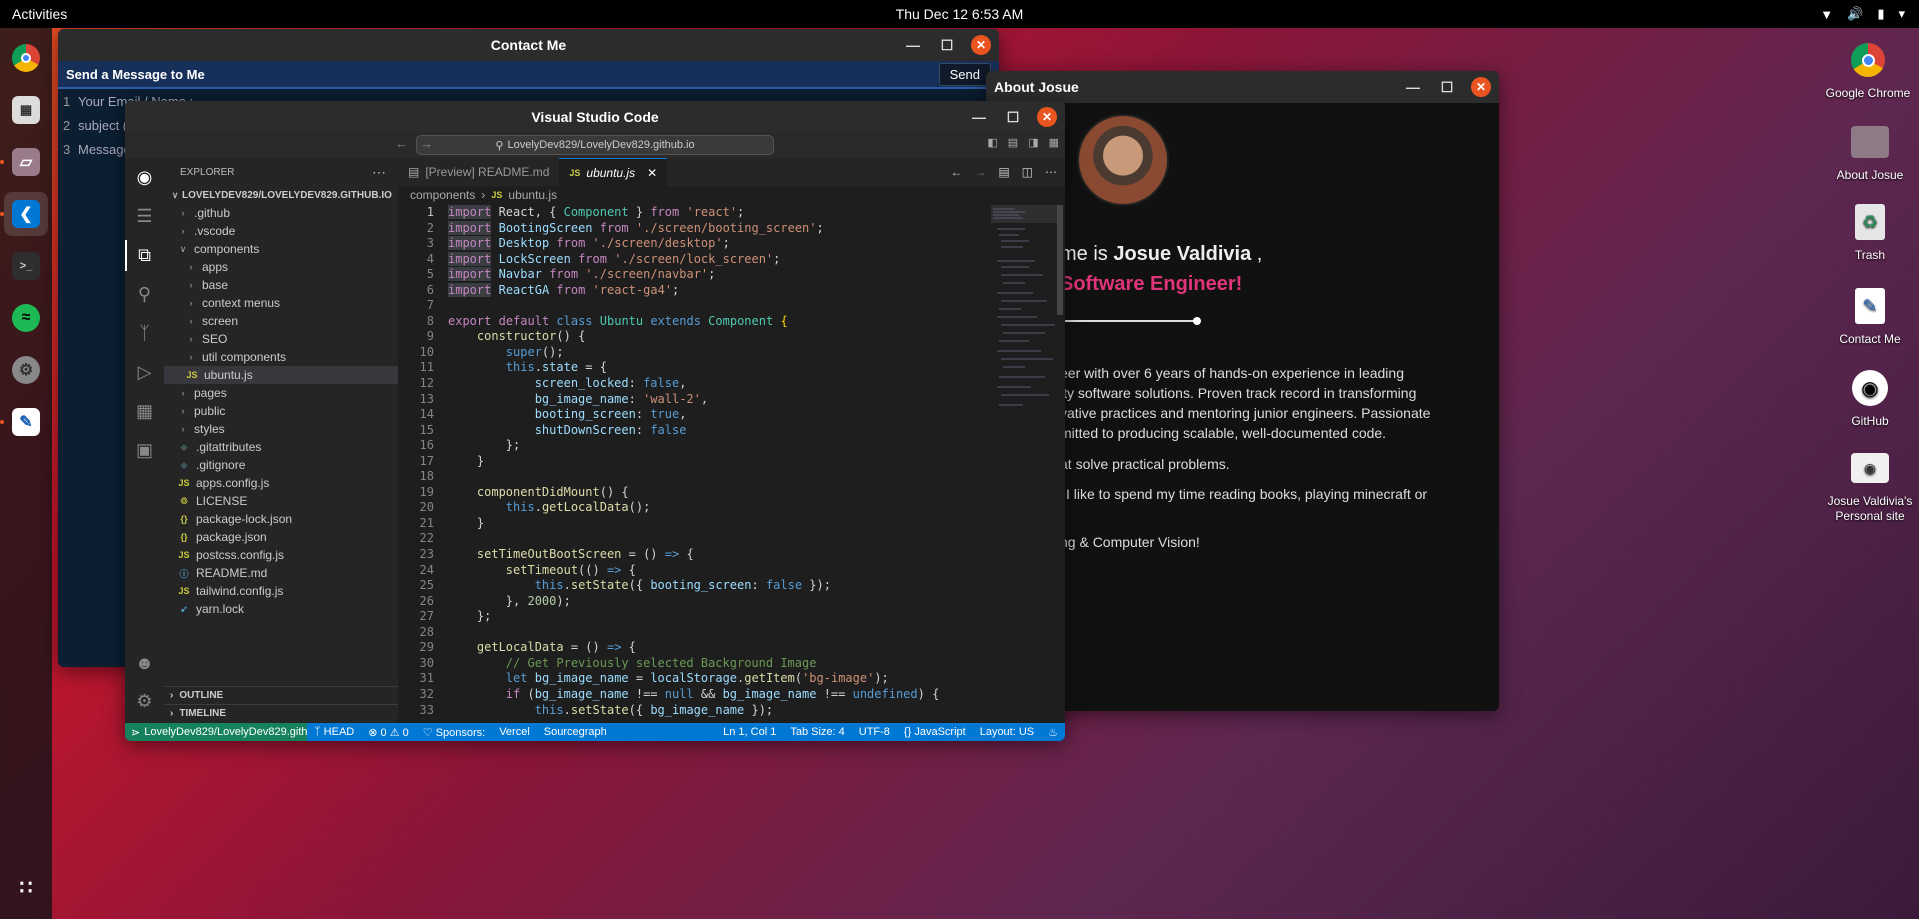 Image resolution: width=1919 pixels, height=919 pixels. Describe the element at coordinates (964, 74) in the screenshot. I see `send-button: Send` at that location.